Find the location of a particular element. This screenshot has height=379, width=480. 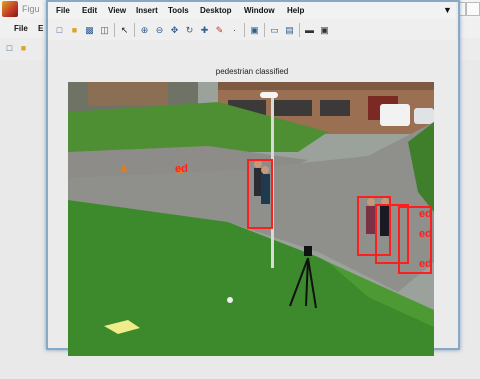

menubar-dock-arrow-icon: ▼ is located at coordinates (447, 10).